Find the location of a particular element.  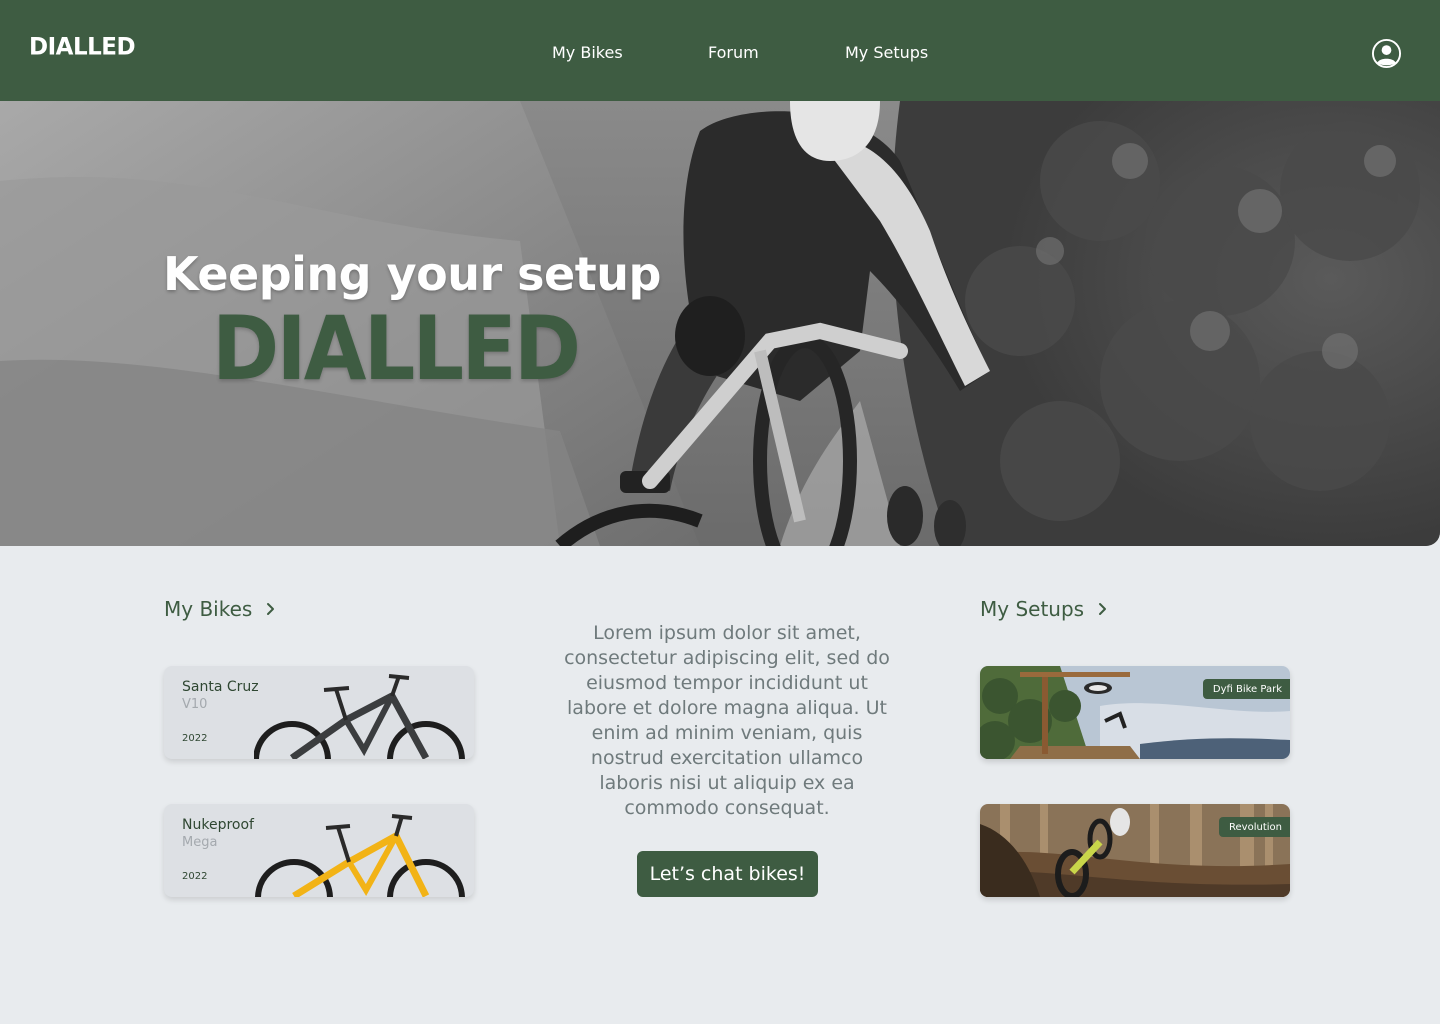

bike-card: Nukeproof Mega 2022 is located at coordinates (319, 850).